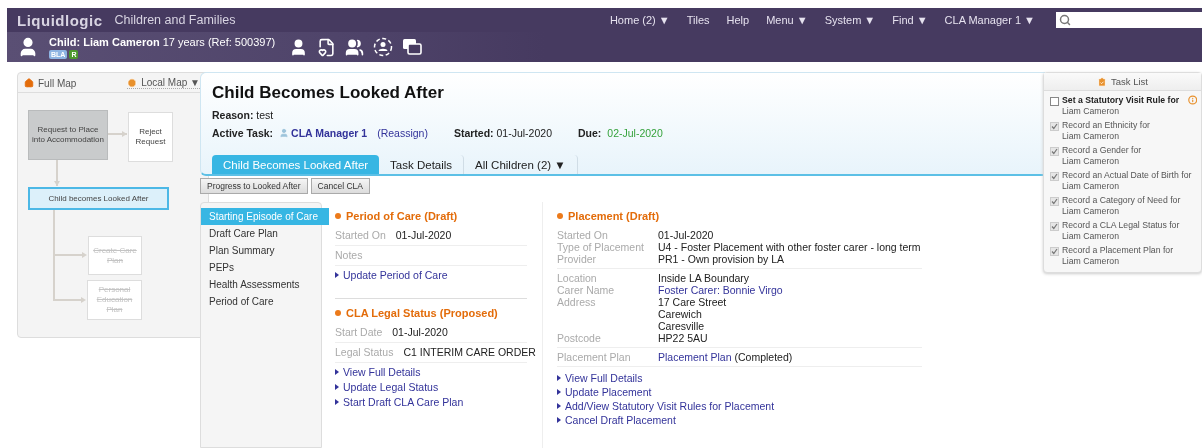 The image size is (1202, 448). Describe the element at coordinates (150, 137) in the screenshot. I see `flow-node: Reject Request` at that location.